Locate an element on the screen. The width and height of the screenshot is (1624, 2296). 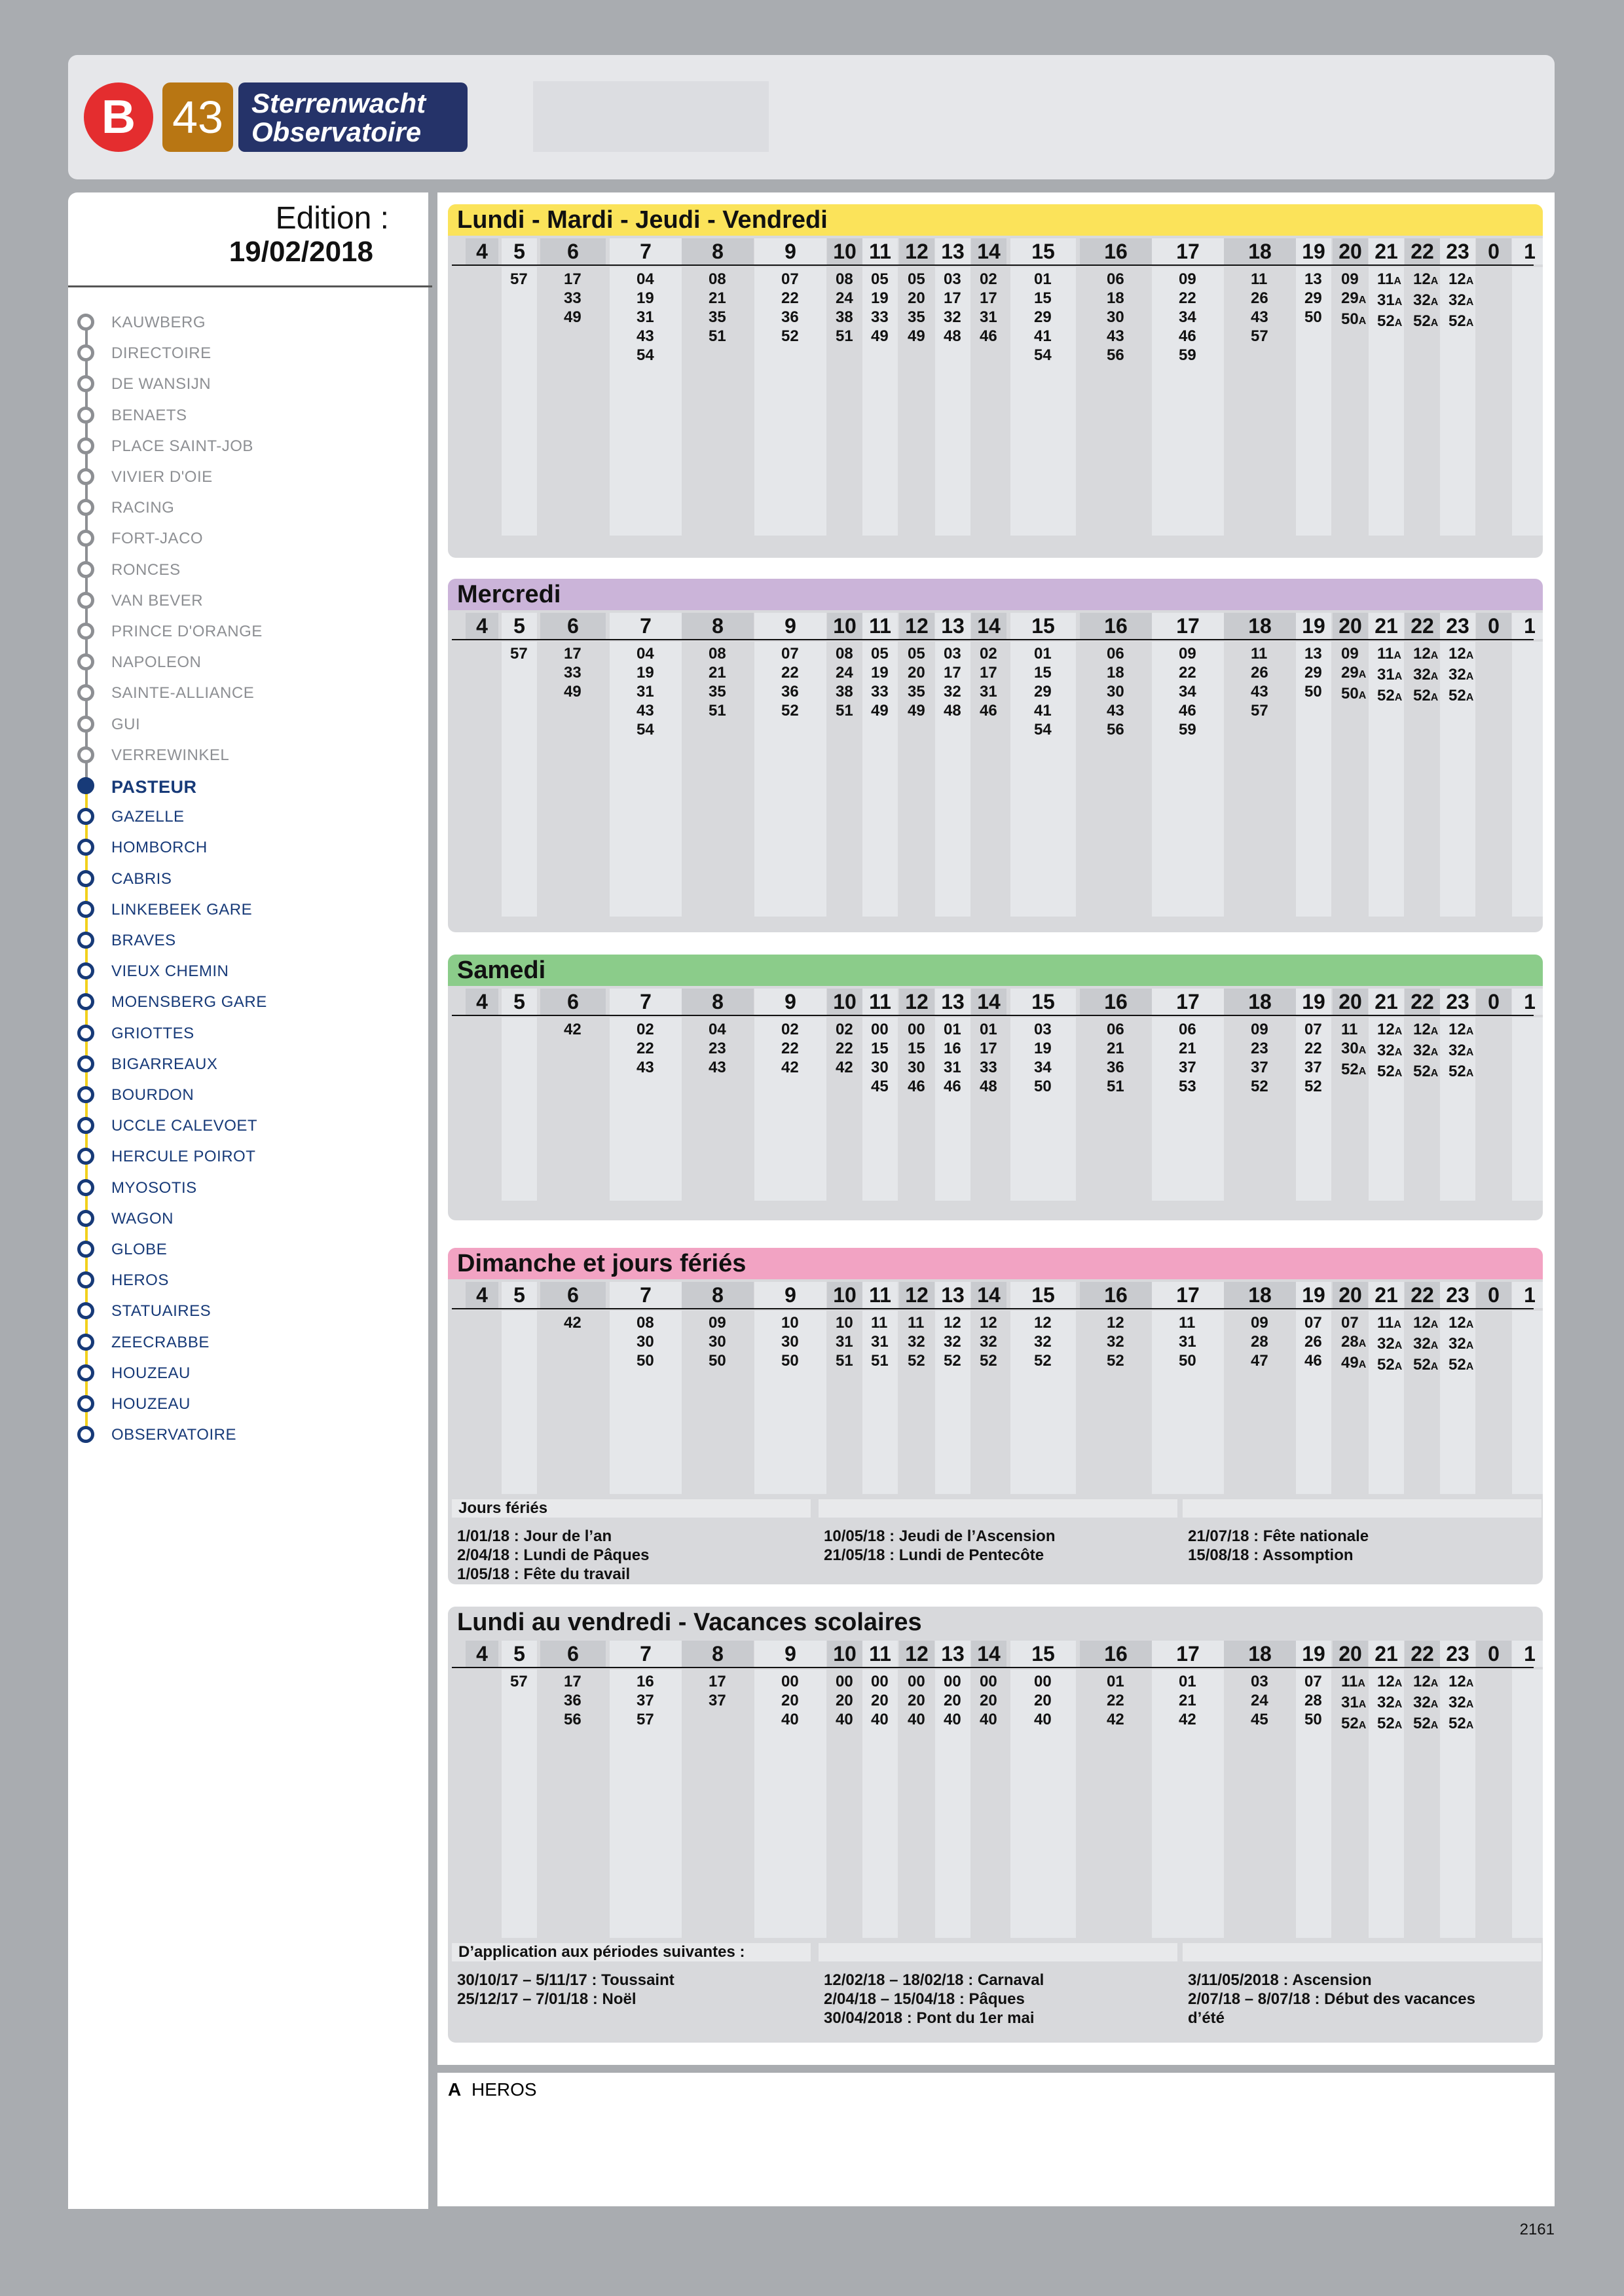
departure-minute: 01 is located at coordinates (1043, 653).